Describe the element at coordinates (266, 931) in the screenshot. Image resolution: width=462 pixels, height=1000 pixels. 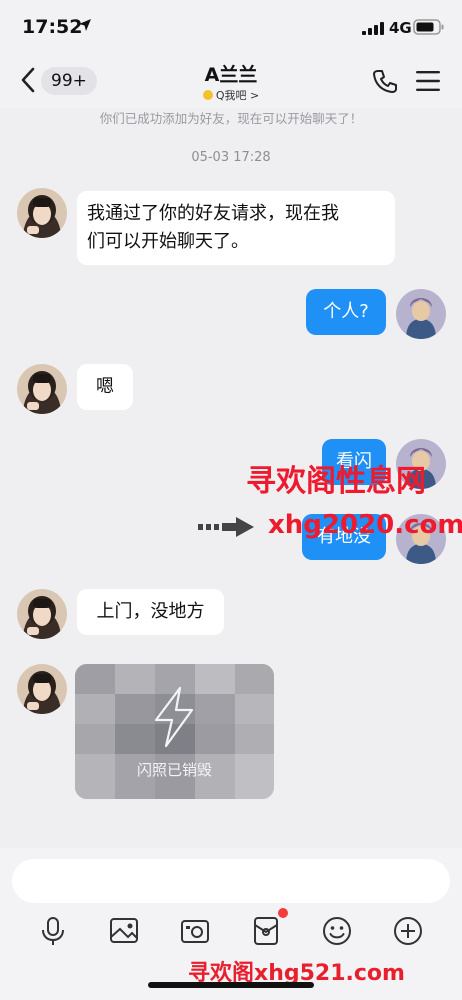
I see `red-packet-icon` at that location.